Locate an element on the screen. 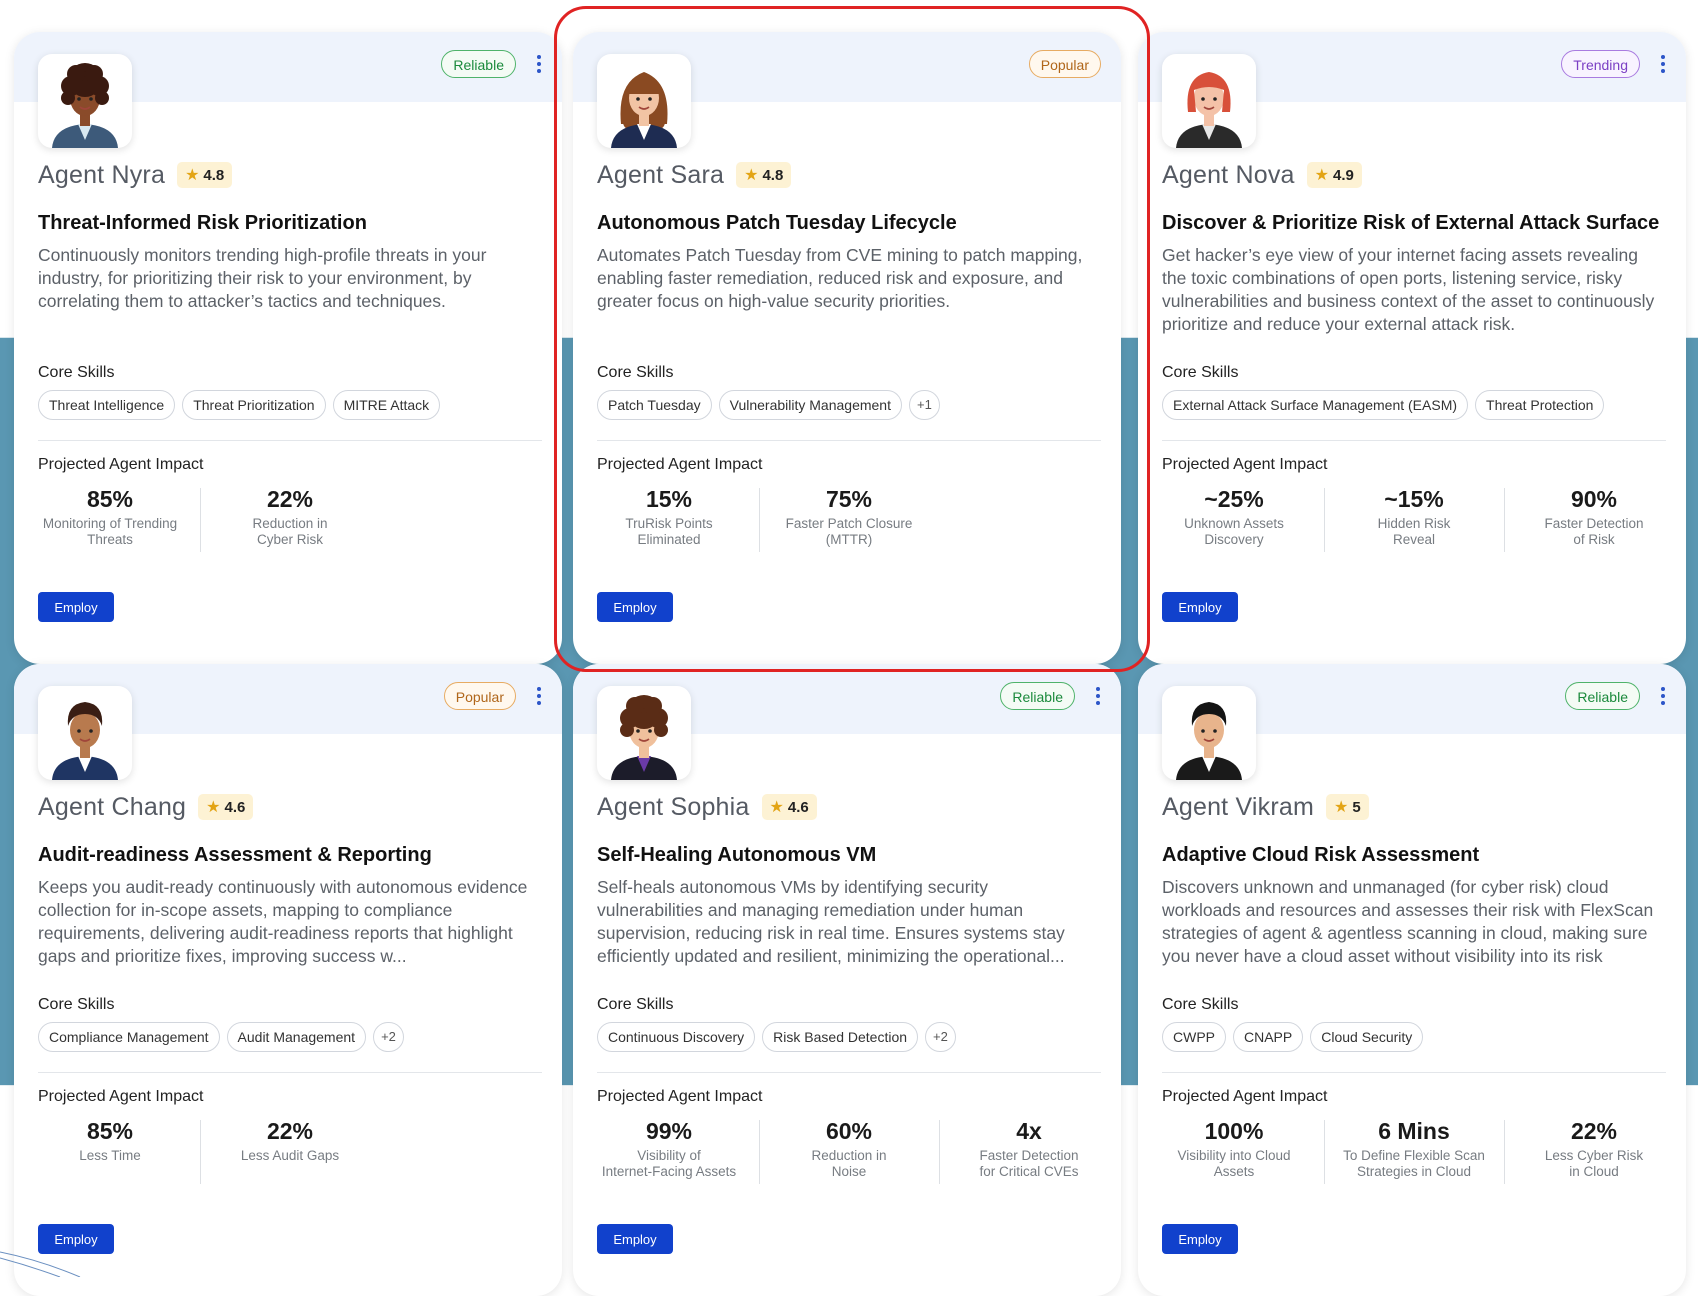 This screenshot has height=1296, width=1698. impact-metric: 60% Reduction in Noise is located at coordinates (849, 1150).